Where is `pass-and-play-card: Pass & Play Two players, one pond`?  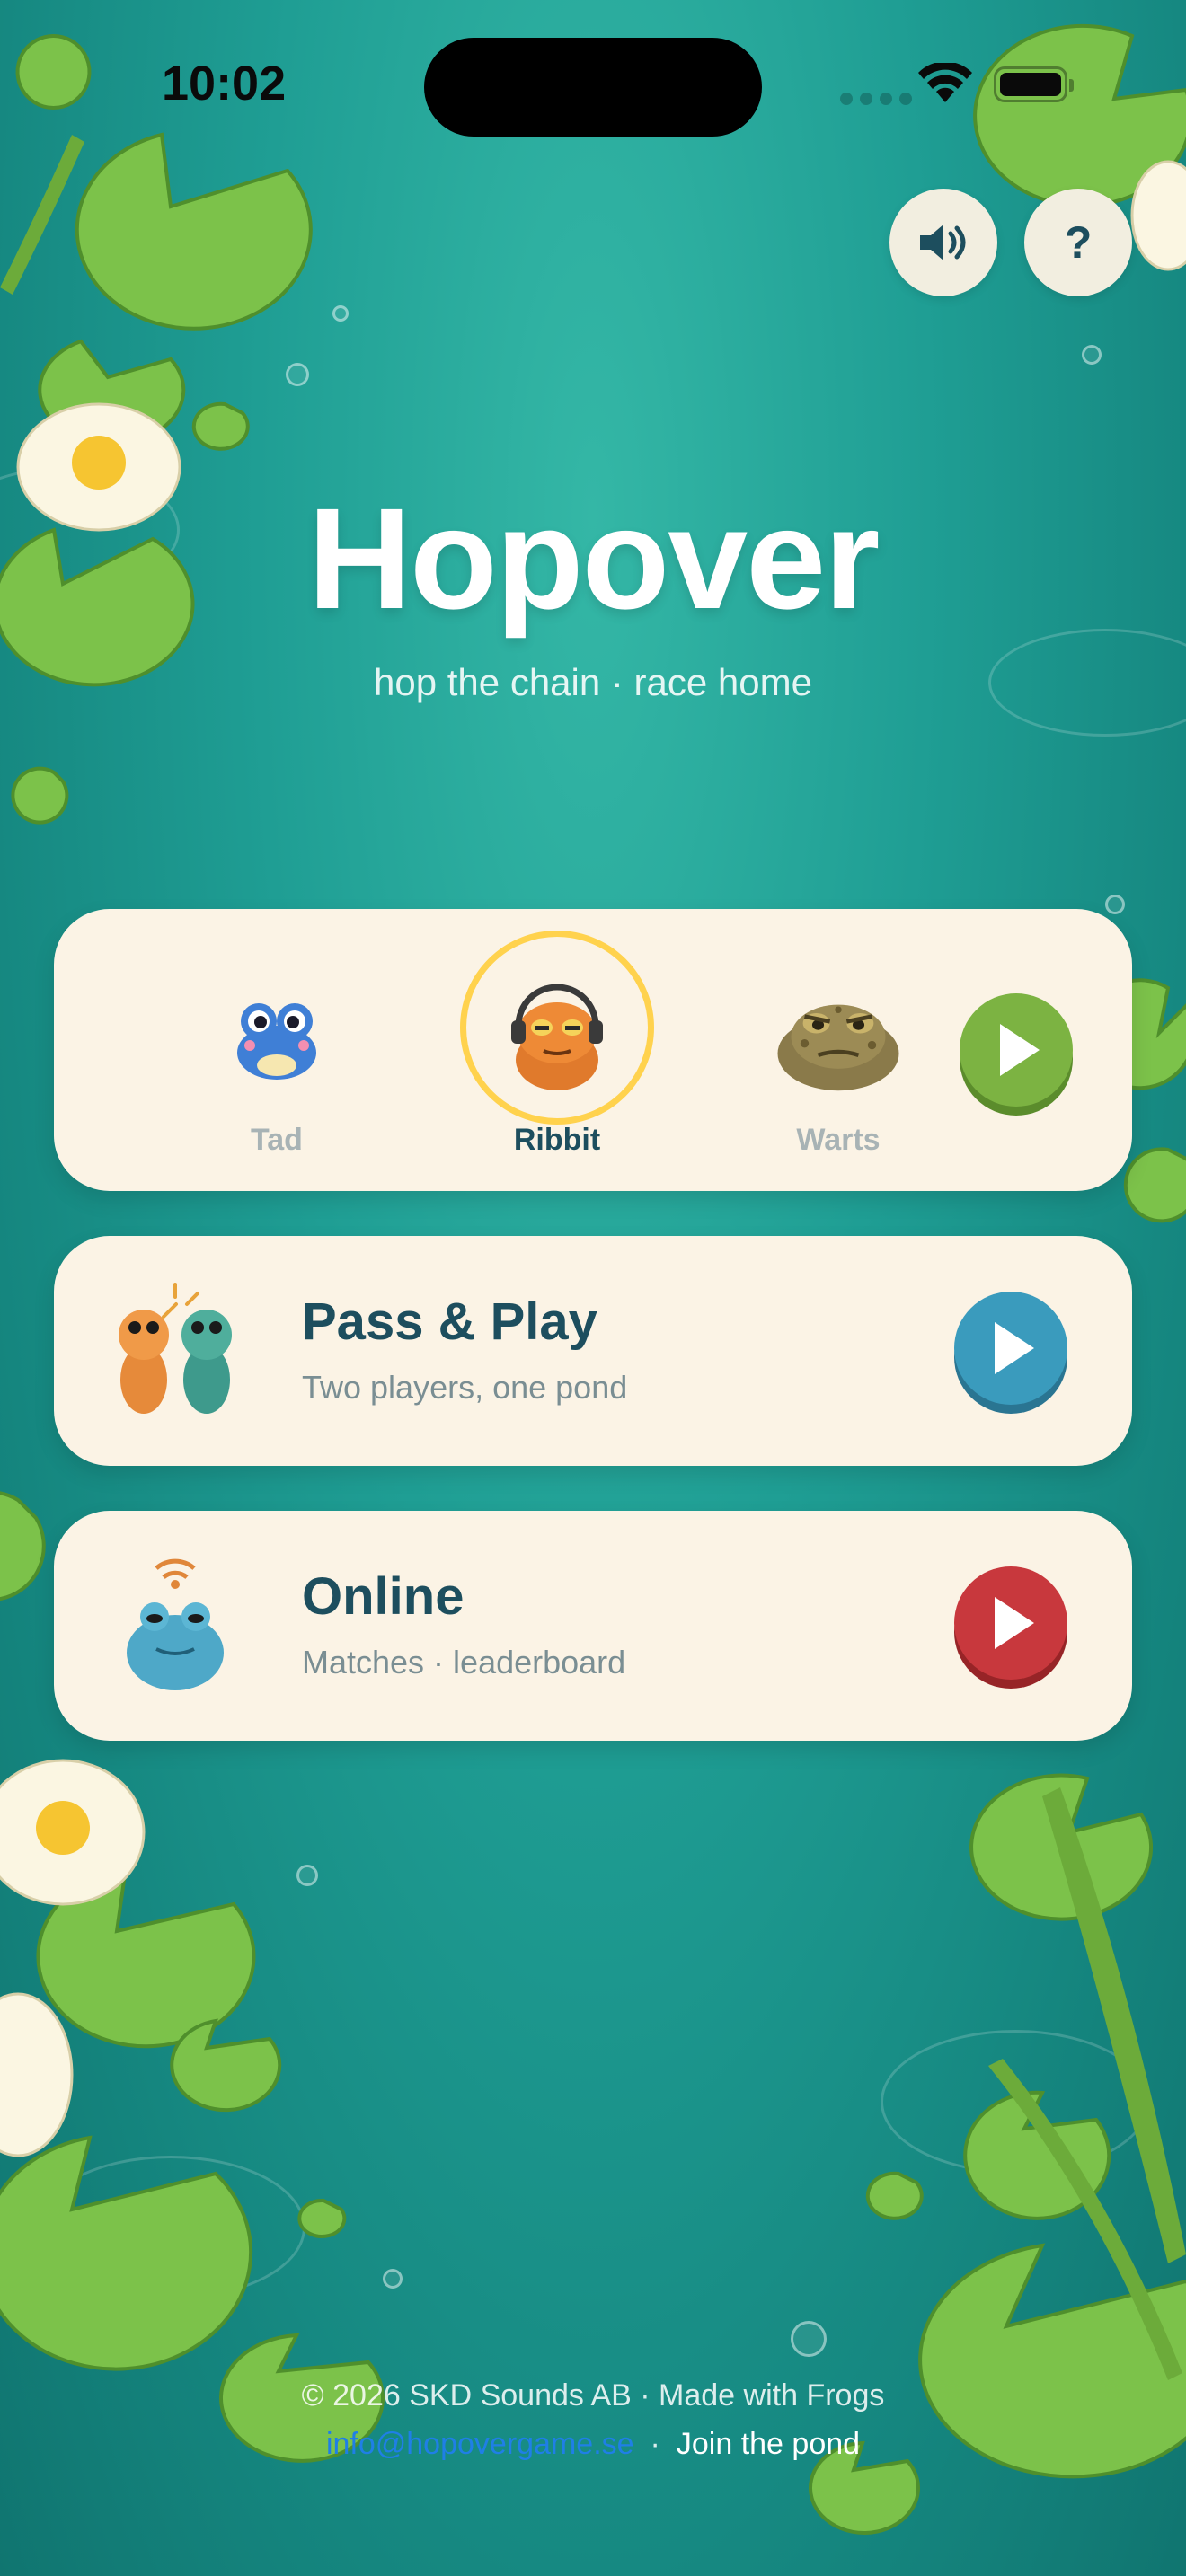 pass-and-play-card: Pass & Play Two players, one pond is located at coordinates (593, 1351).